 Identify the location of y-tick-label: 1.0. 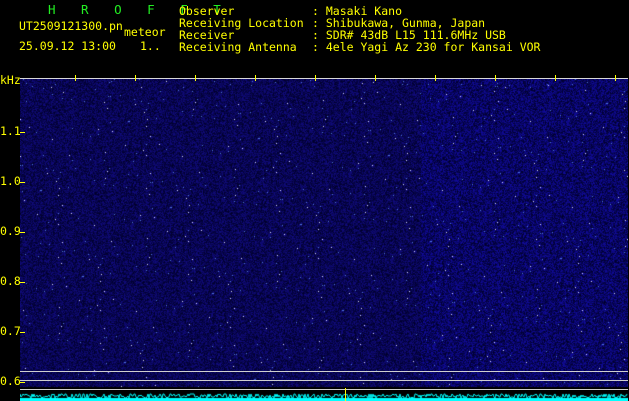
(10, 181).